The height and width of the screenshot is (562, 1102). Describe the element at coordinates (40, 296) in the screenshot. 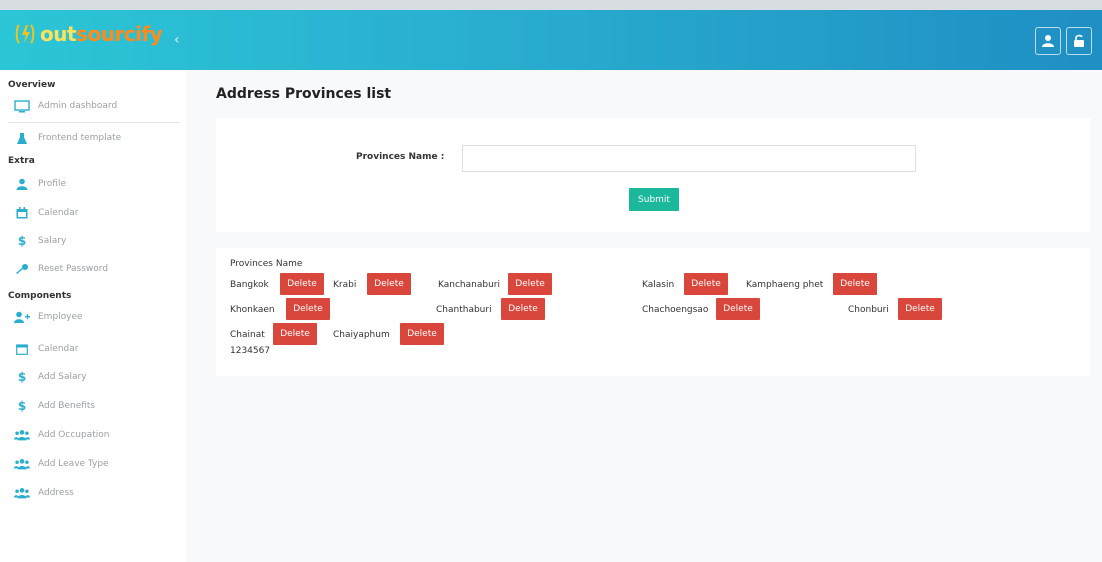

I see `sidebar-heading-components: Components` at that location.